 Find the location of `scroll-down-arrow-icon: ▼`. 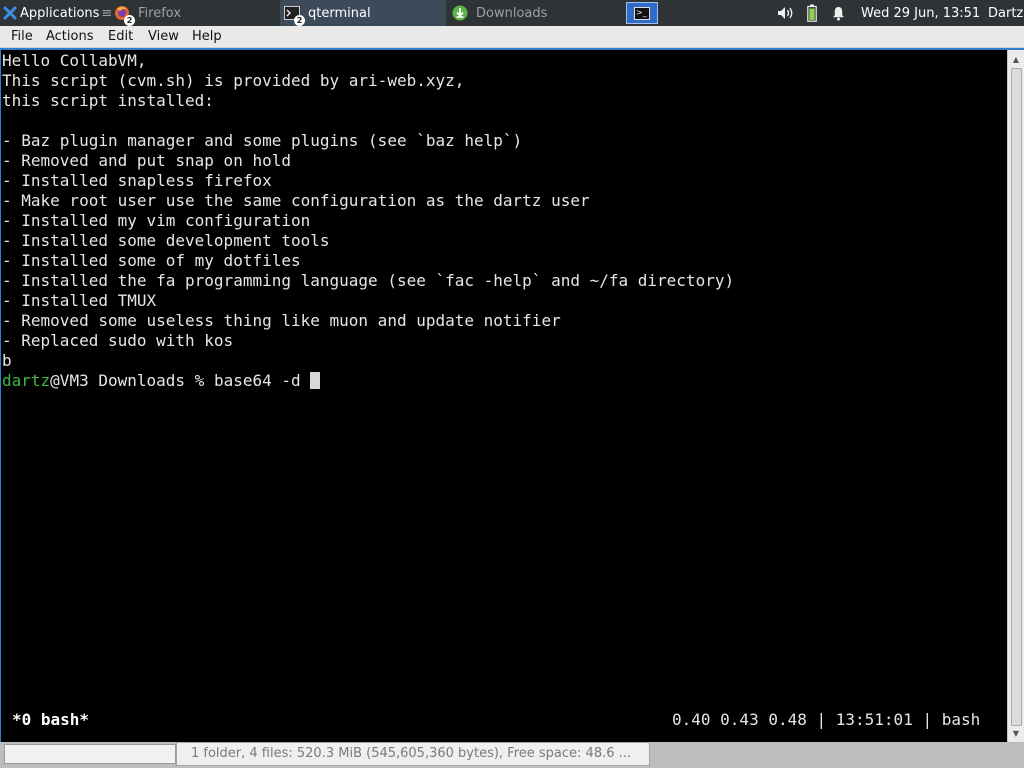

scroll-down-arrow-icon: ▼ is located at coordinates (1016, 733).